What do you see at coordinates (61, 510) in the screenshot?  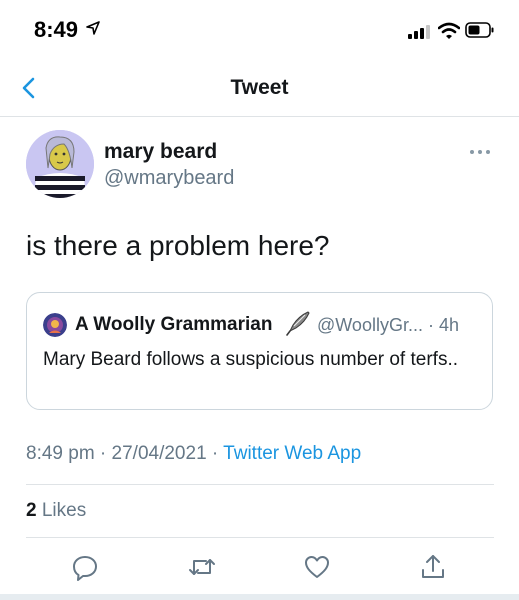 I see `likes-label: Likes` at bounding box center [61, 510].